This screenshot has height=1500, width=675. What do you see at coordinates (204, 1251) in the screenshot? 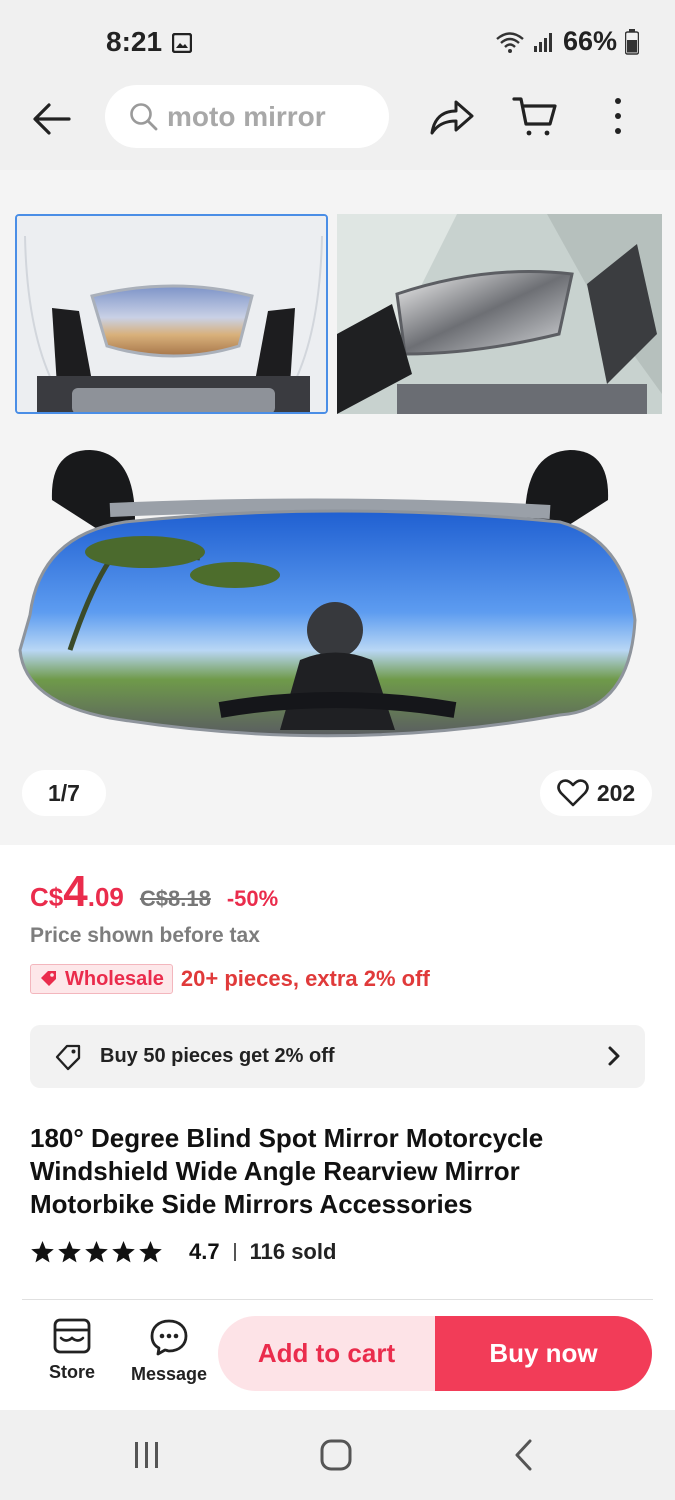
I see `rating-score: 4.7` at bounding box center [204, 1251].